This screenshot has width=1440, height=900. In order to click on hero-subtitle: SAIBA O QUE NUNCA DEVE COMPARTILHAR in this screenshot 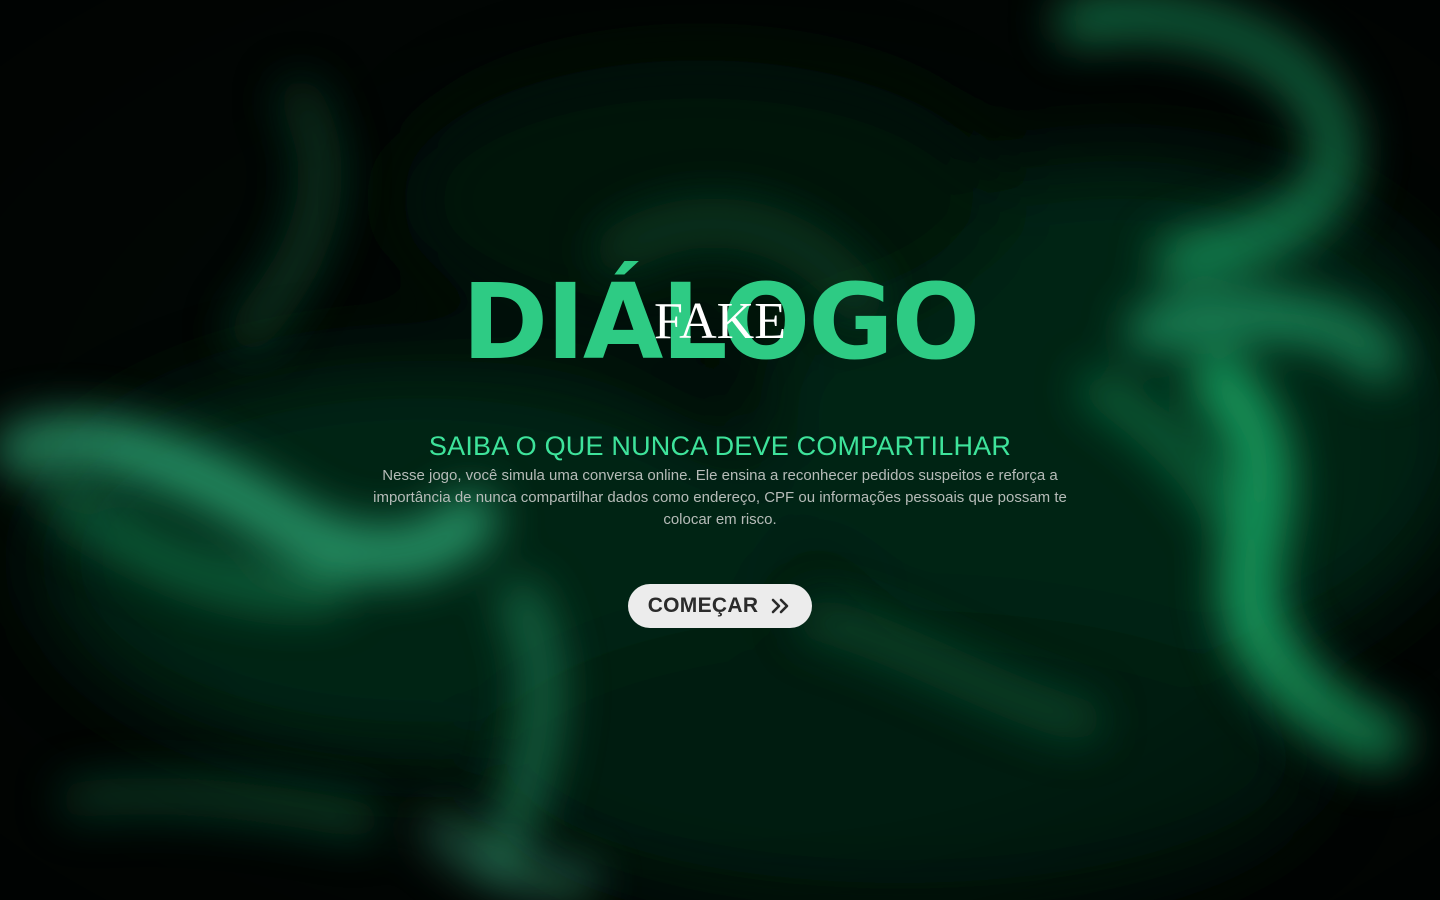, I will do `click(720, 446)`.